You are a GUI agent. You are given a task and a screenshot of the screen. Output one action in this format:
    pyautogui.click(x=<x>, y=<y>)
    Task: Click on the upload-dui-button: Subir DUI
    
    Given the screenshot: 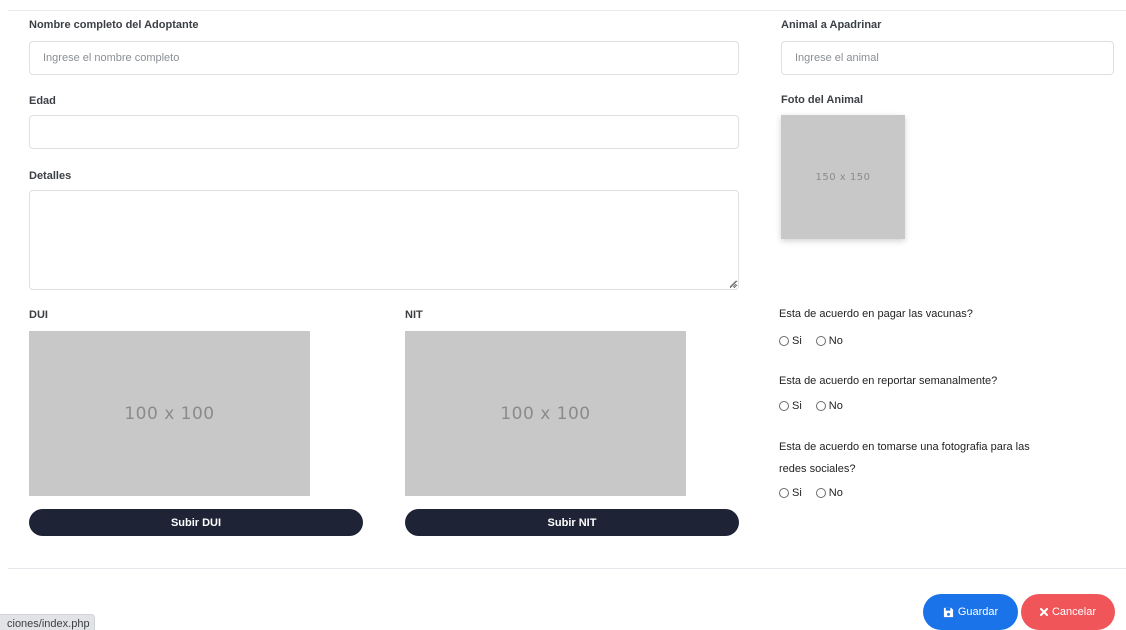 What is the action you would take?
    pyautogui.click(x=196, y=522)
    